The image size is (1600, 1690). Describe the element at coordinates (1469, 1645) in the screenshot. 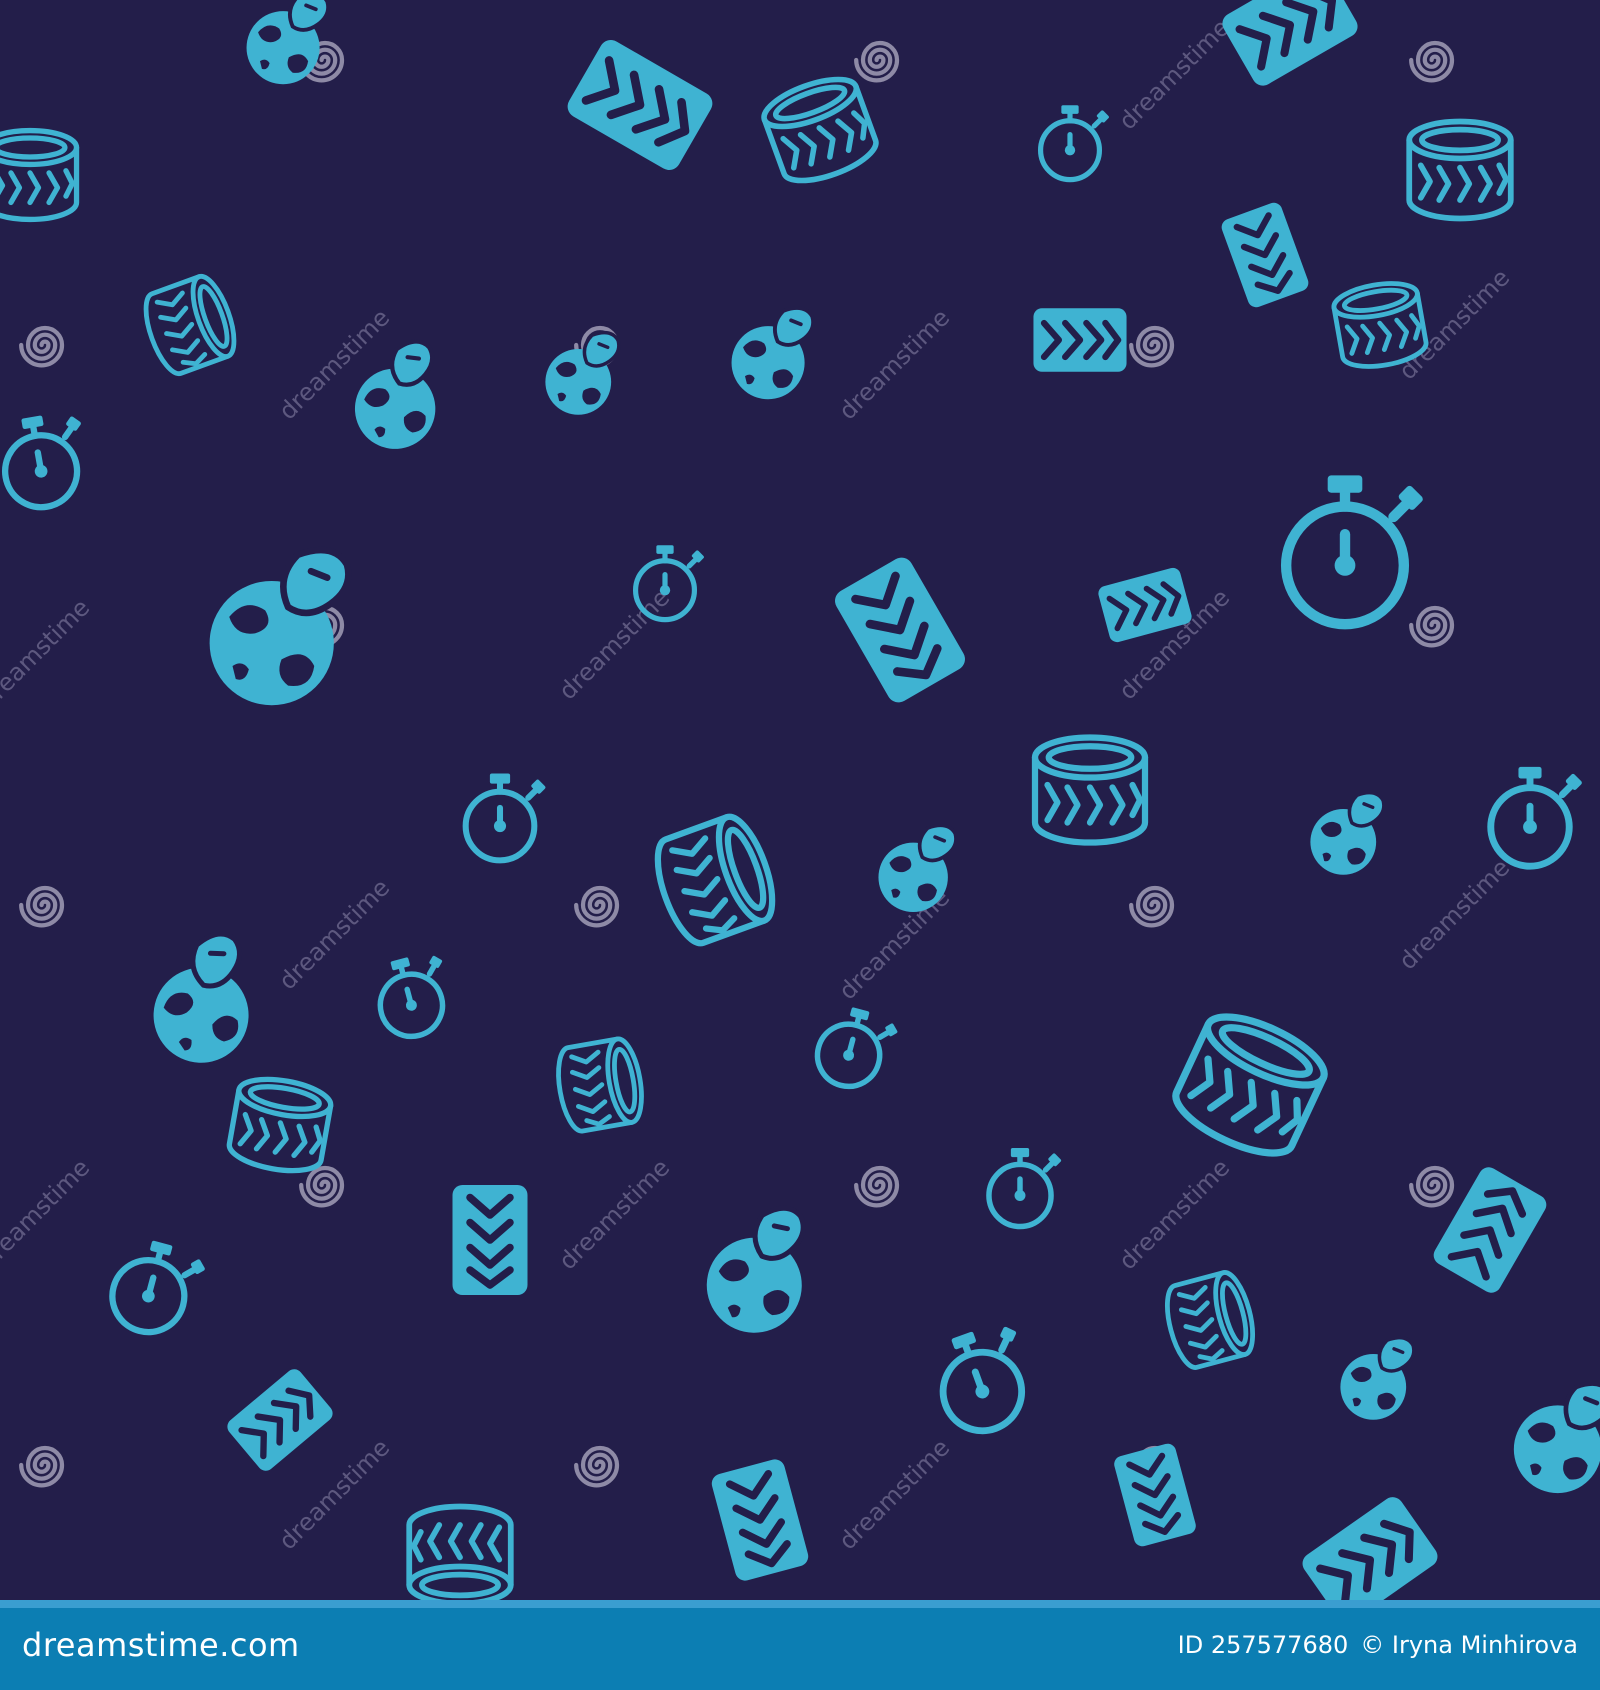

I see `image-credit: © Iryna Minhirova` at that location.